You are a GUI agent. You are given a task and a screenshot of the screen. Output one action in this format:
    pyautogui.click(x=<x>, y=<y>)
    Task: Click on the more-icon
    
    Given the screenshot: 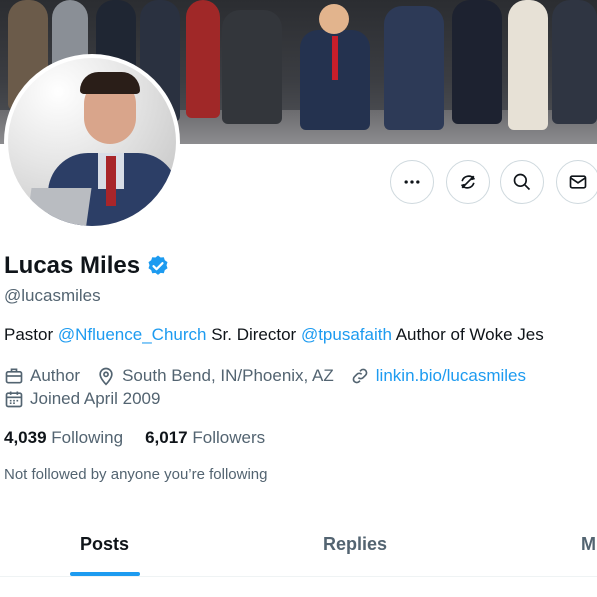 What is the action you would take?
    pyautogui.click(x=412, y=182)
    